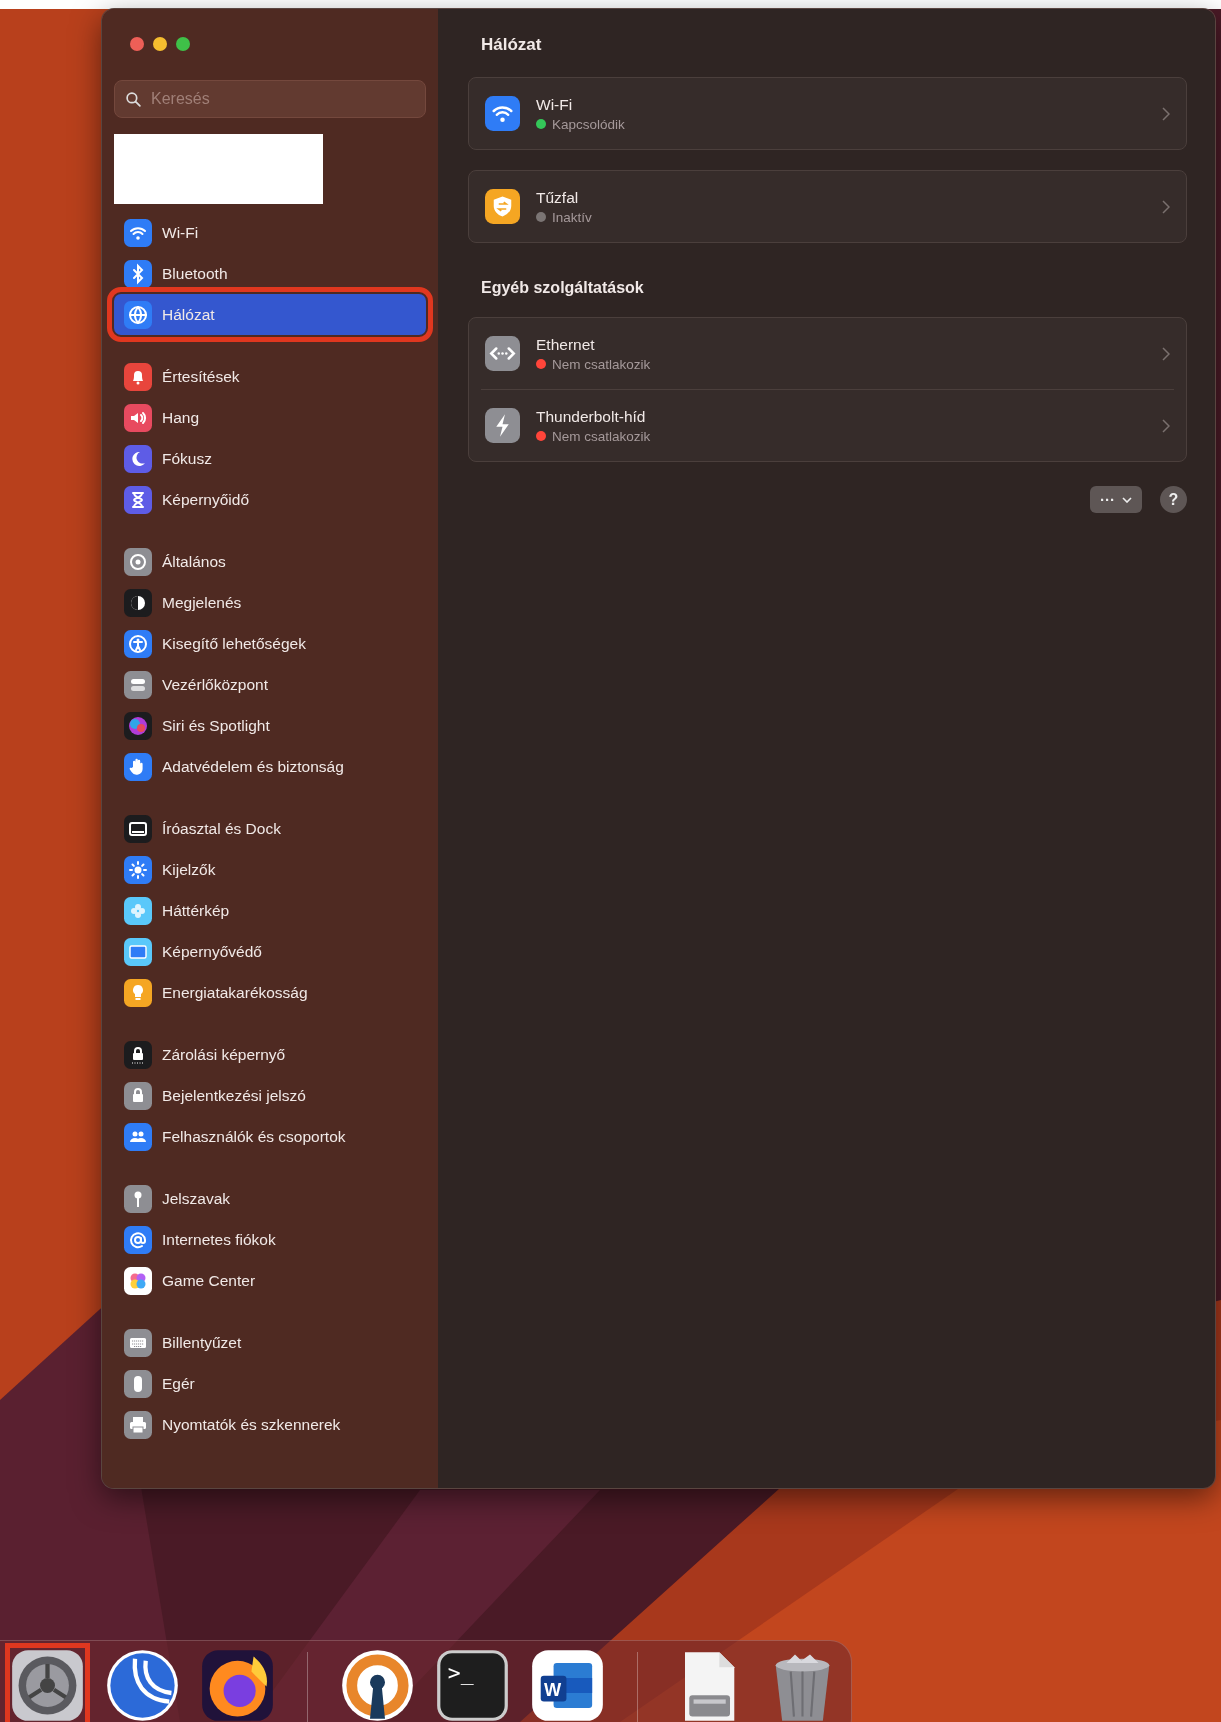 Image resolution: width=1221 pixels, height=1722 pixels. I want to click on window-icon, so click(138, 828).